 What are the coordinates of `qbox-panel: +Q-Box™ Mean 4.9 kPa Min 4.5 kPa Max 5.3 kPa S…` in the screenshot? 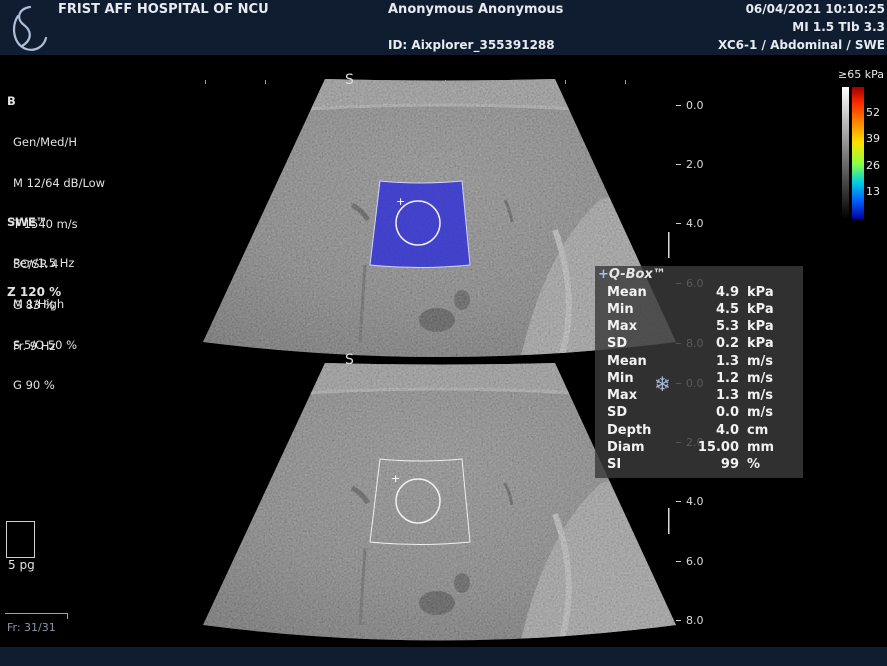 It's located at (699, 372).